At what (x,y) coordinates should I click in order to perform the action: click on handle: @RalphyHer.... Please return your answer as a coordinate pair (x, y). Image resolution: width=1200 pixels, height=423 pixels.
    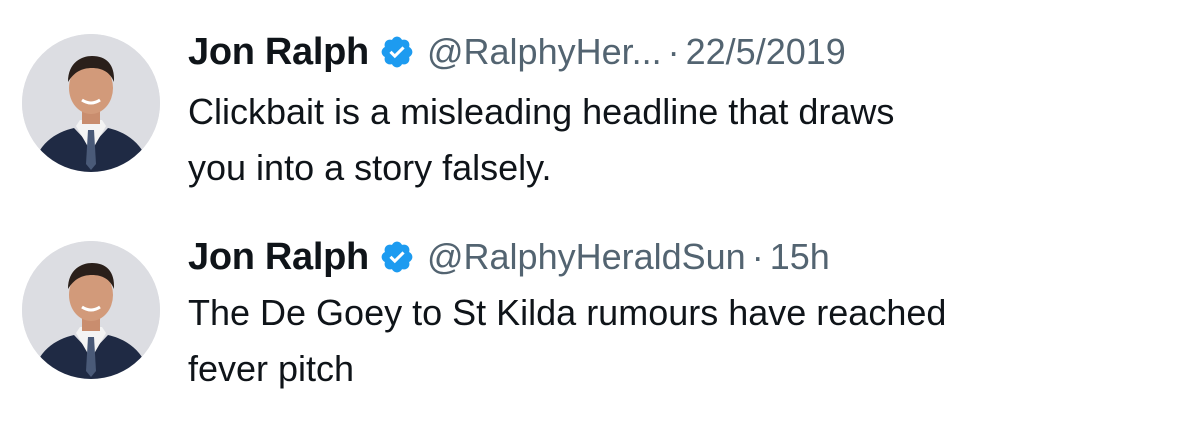
    Looking at the image, I should click on (544, 52).